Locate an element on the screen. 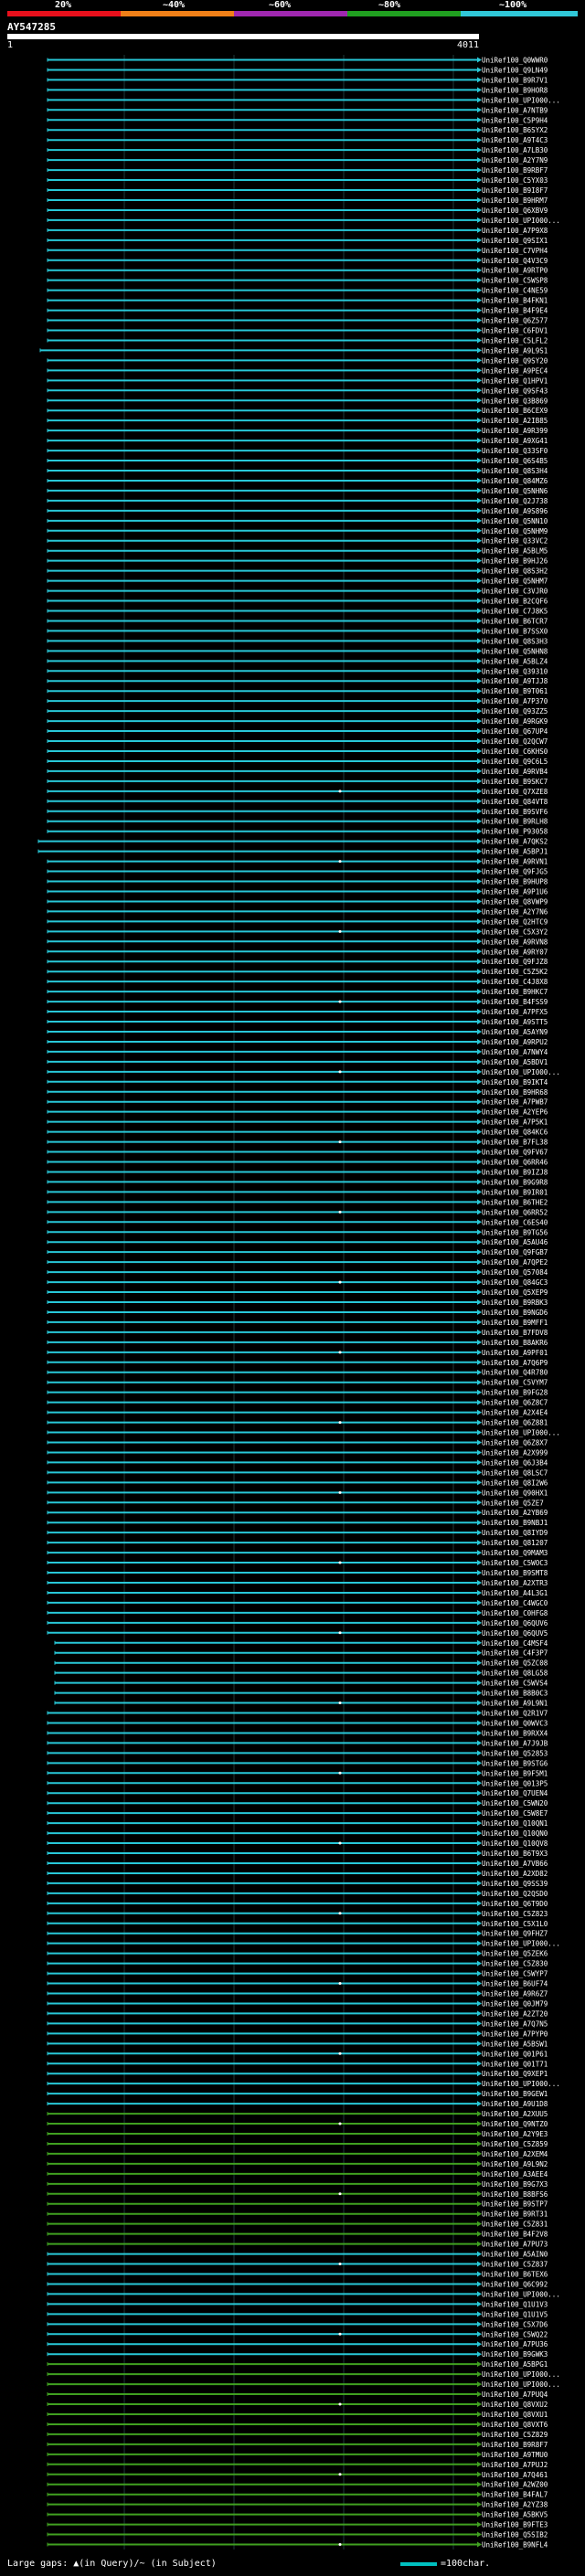 The image size is (585, 2576). hit-label: UniRef100_C6KHS0 is located at coordinates (515, 751).